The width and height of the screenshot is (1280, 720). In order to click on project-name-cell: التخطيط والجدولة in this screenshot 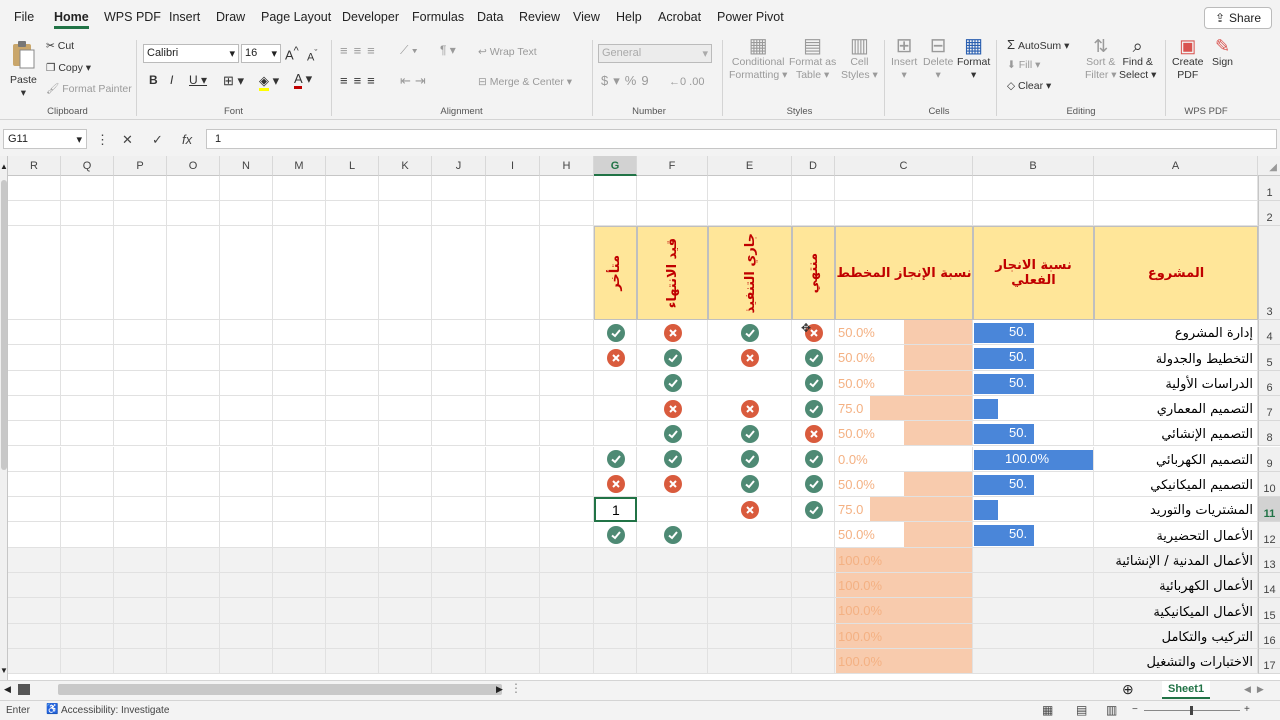, I will do `click(1176, 358)`.